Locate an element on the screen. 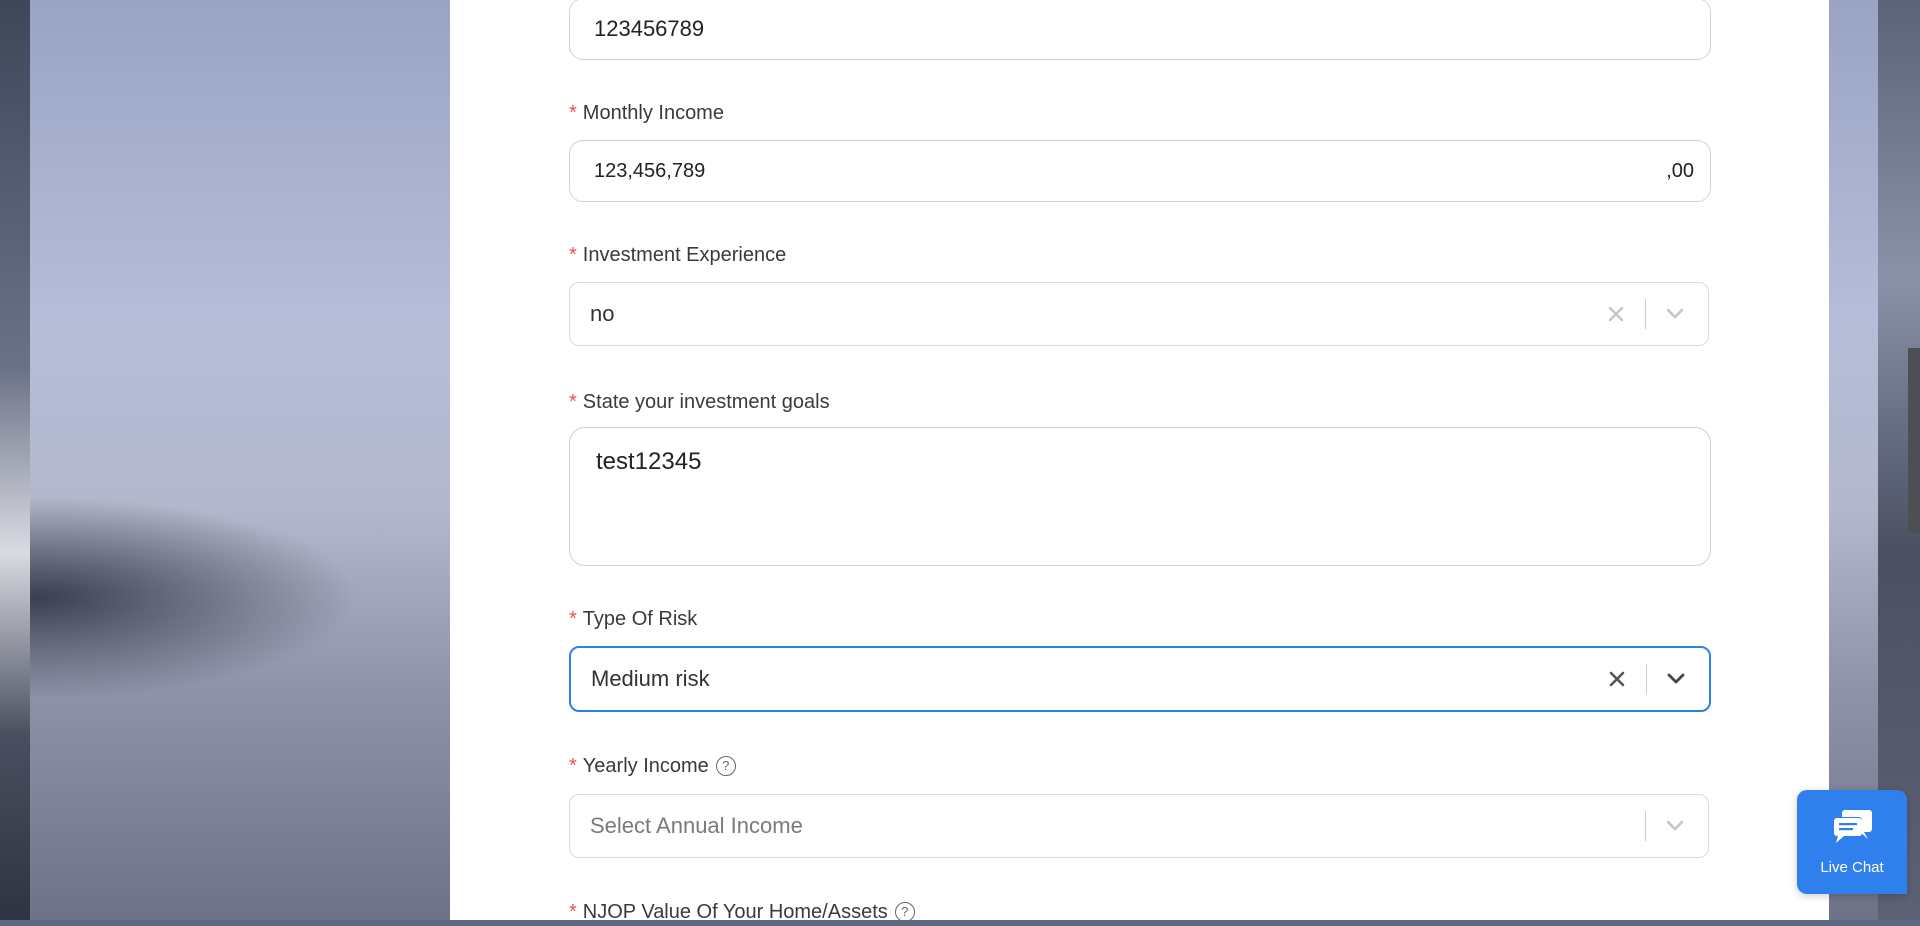  live-chat-button: Live Chat is located at coordinates (1852, 842).